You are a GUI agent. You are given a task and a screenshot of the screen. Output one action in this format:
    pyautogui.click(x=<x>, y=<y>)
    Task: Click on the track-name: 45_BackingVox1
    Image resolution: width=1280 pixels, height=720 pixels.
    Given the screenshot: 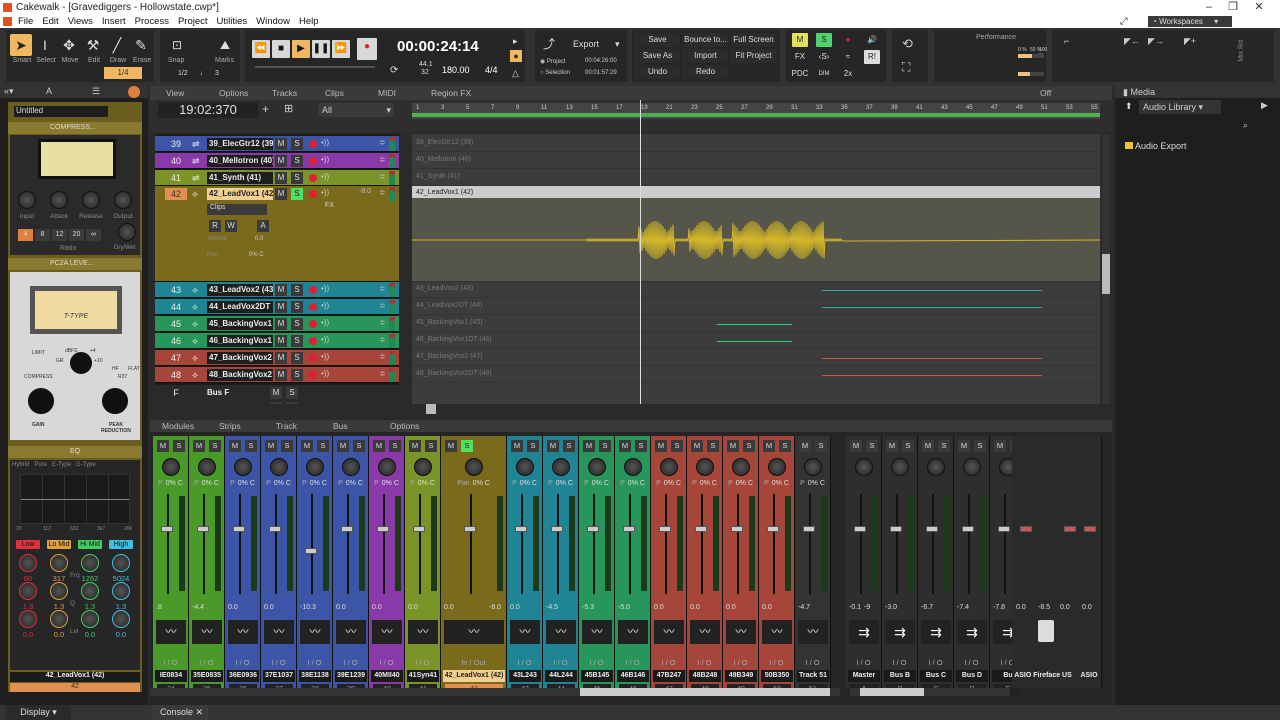 What is the action you would take?
    pyautogui.click(x=240, y=324)
    